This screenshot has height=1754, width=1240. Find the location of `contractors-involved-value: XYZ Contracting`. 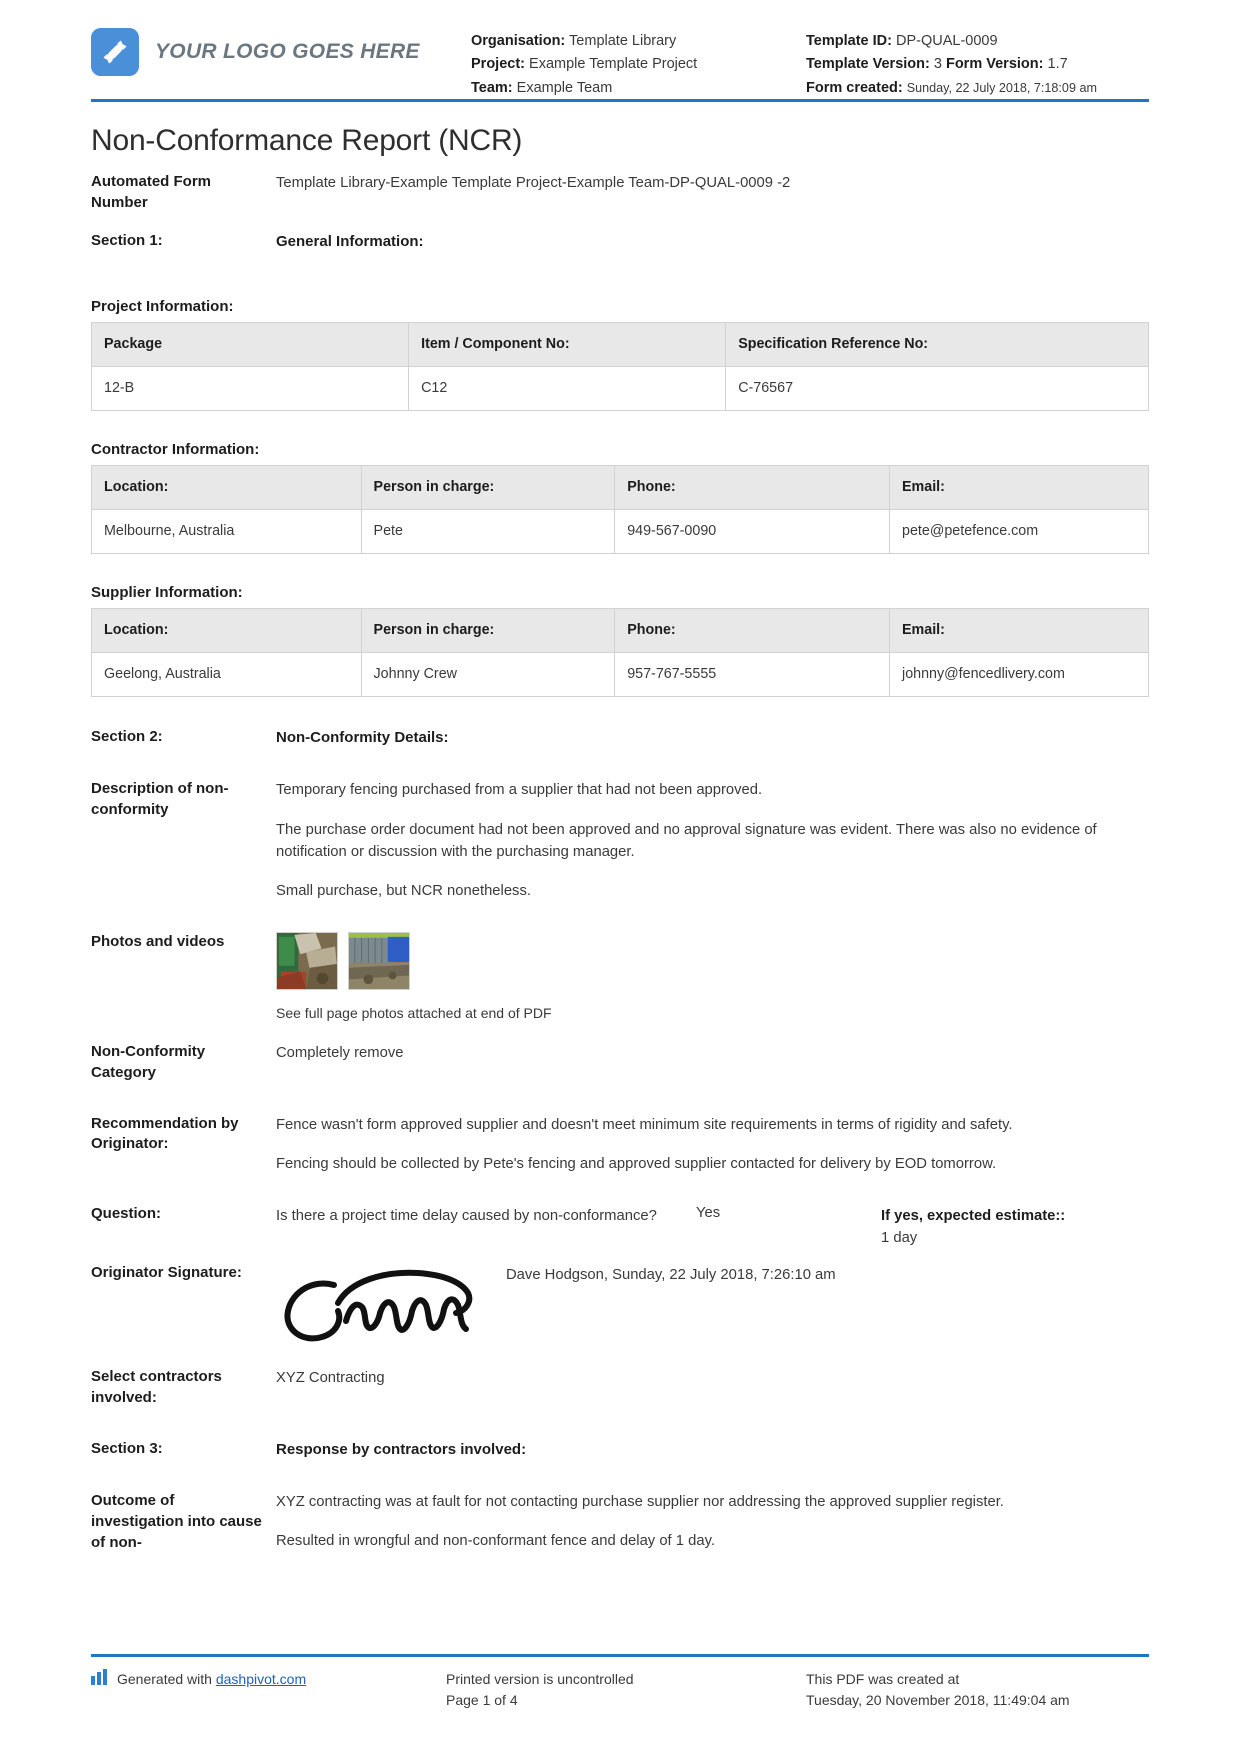

contractors-involved-value: XYZ Contracting is located at coordinates (330, 1378).